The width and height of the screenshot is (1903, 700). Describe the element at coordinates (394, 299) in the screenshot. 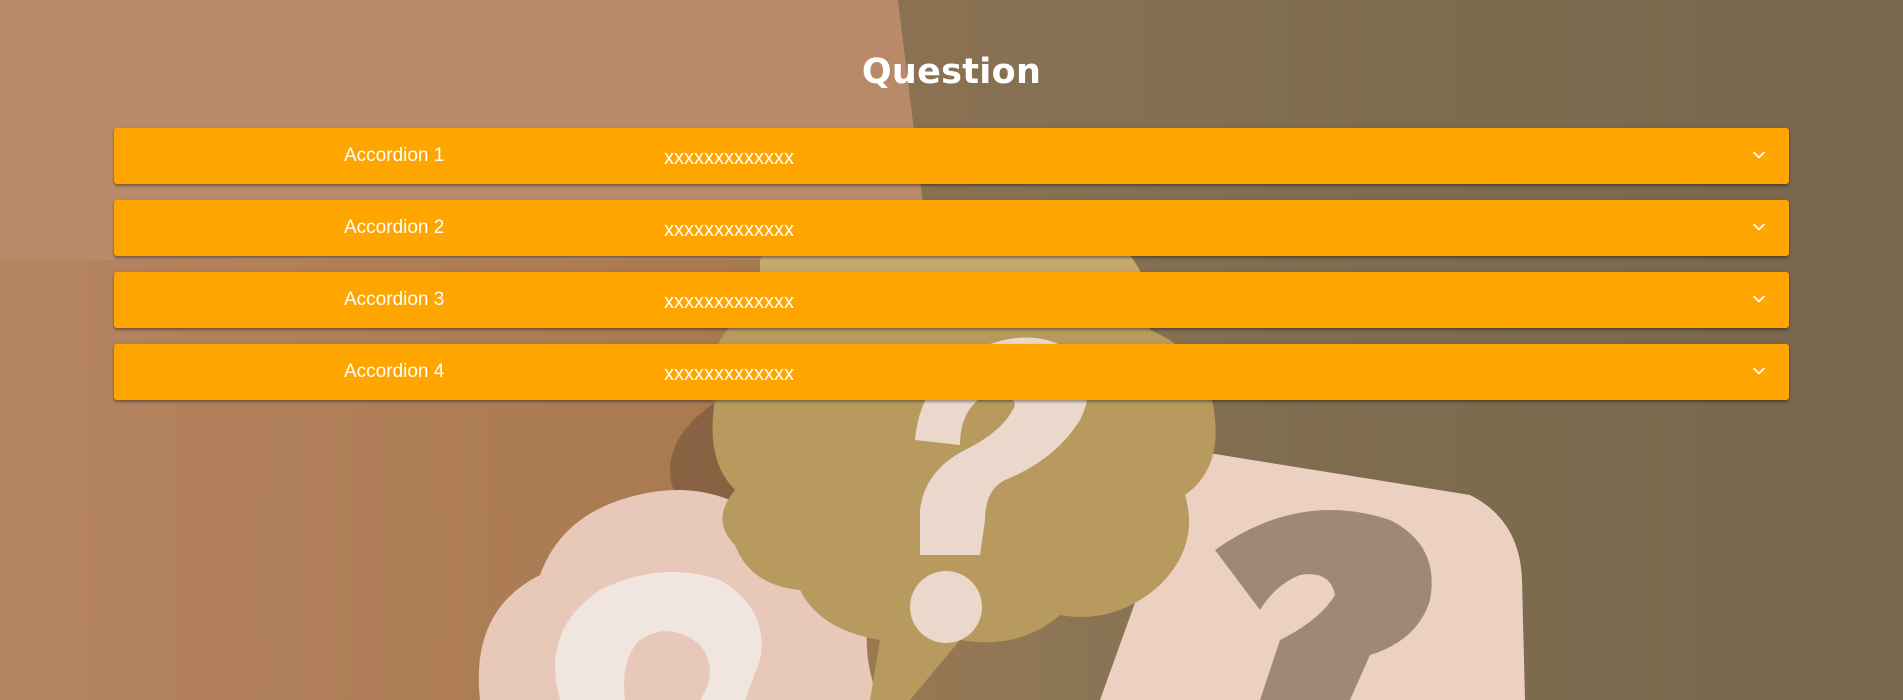

I see `accordion-title: Accordion 3` at that location.